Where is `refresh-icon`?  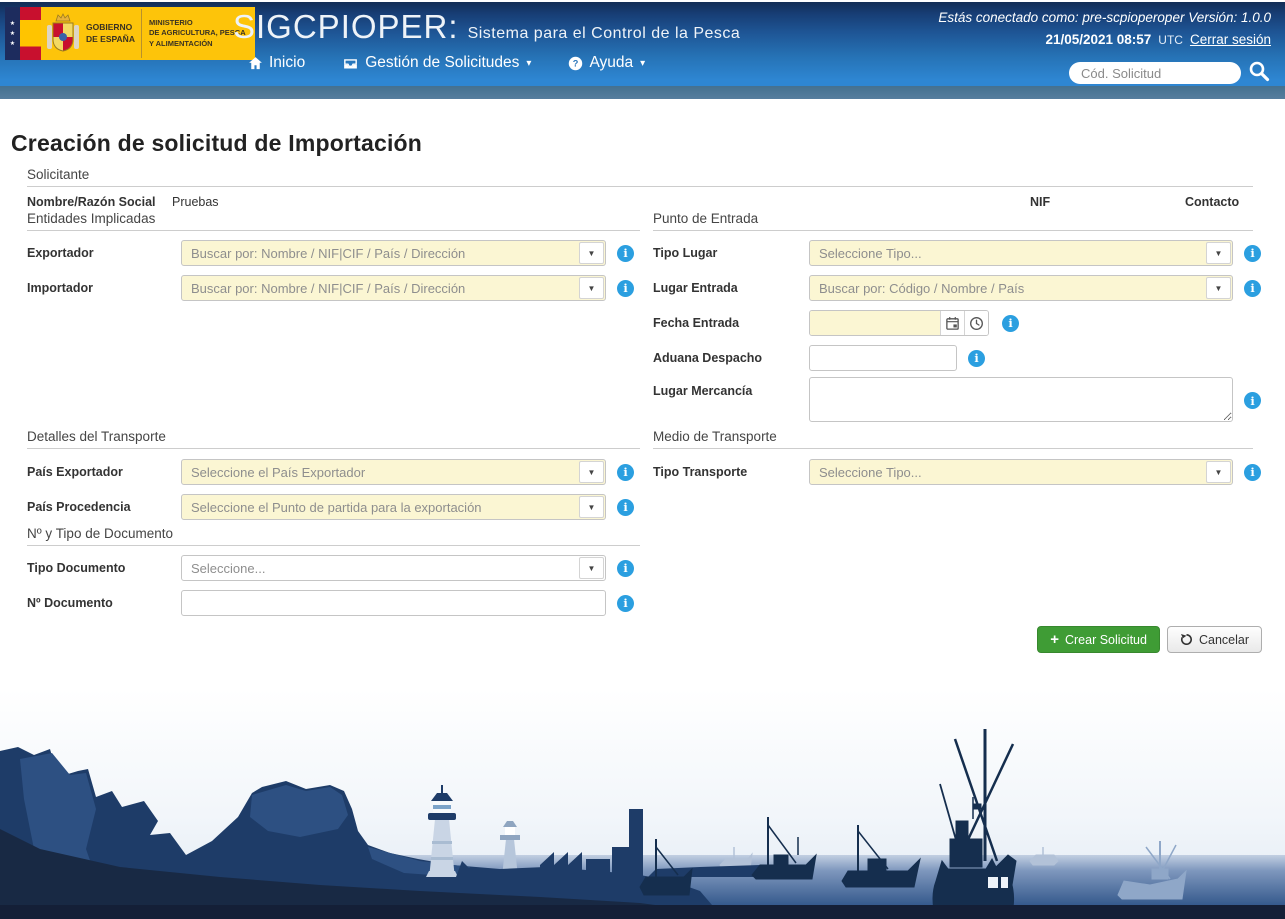
refresh-icon is located at coordinates (1186, 639).